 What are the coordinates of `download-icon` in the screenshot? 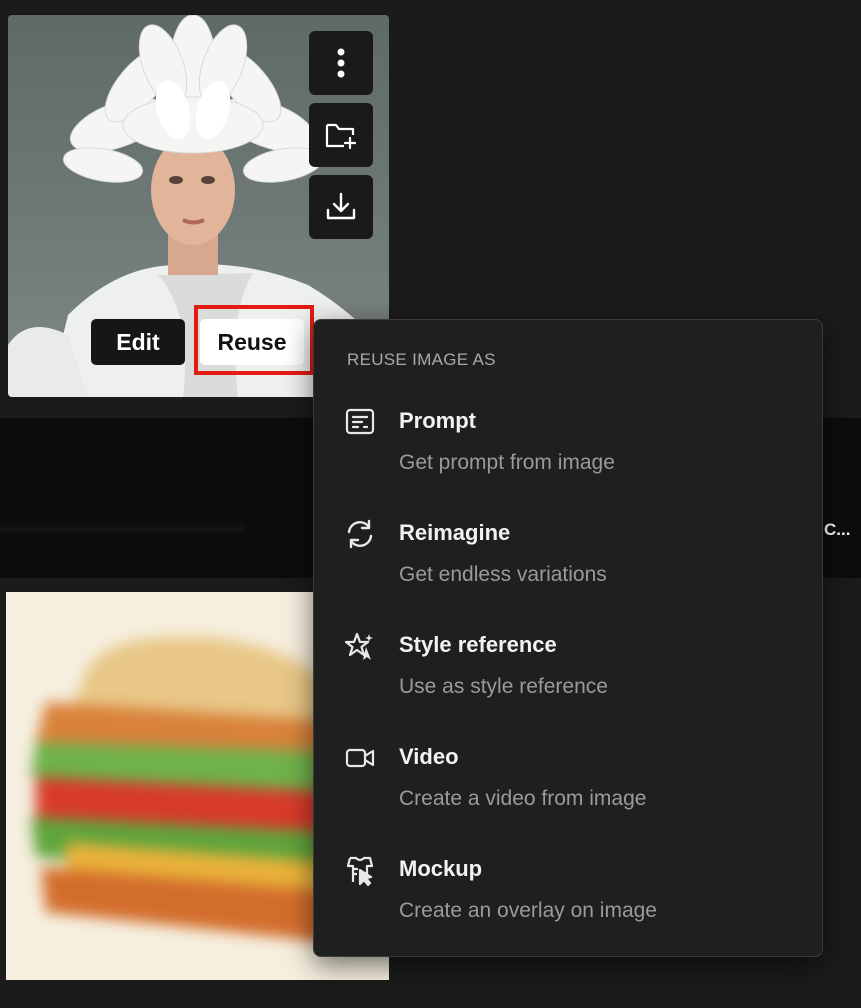 It's located at (341, 206).